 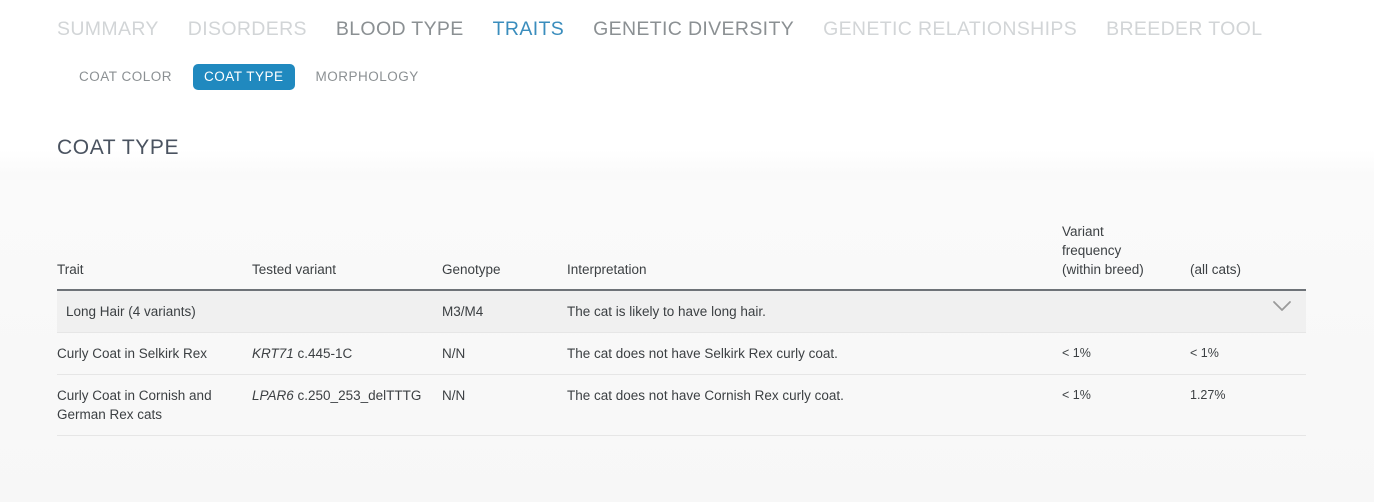 What do you see at coordinates (950, 29) in the screenshot?
I see `tab-genetic-relationships: GENETIC RELATIONSHIPS` at bounding box center [950, 29].